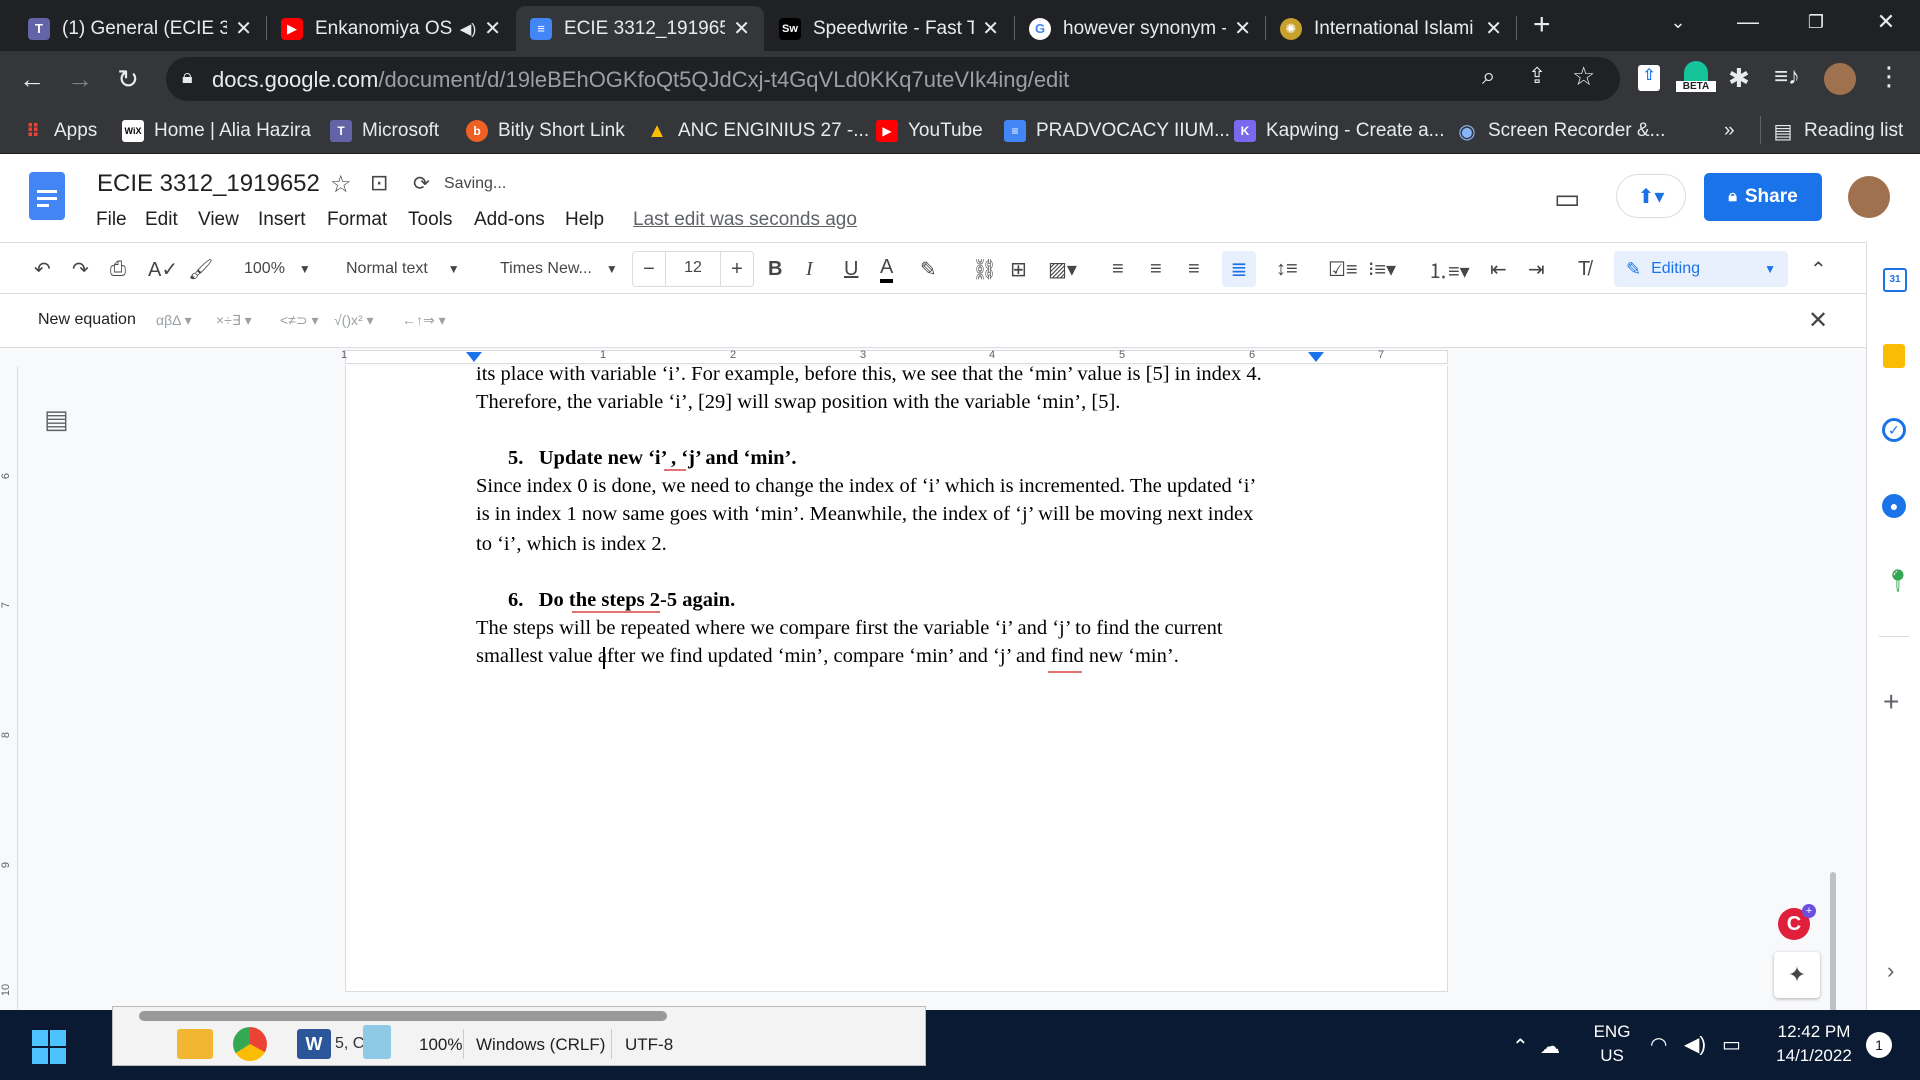  What do you see at coordinates (468, 29) in the screenshot?
I see `speaker-icon: ◀)` at bounding box center [468, 29].